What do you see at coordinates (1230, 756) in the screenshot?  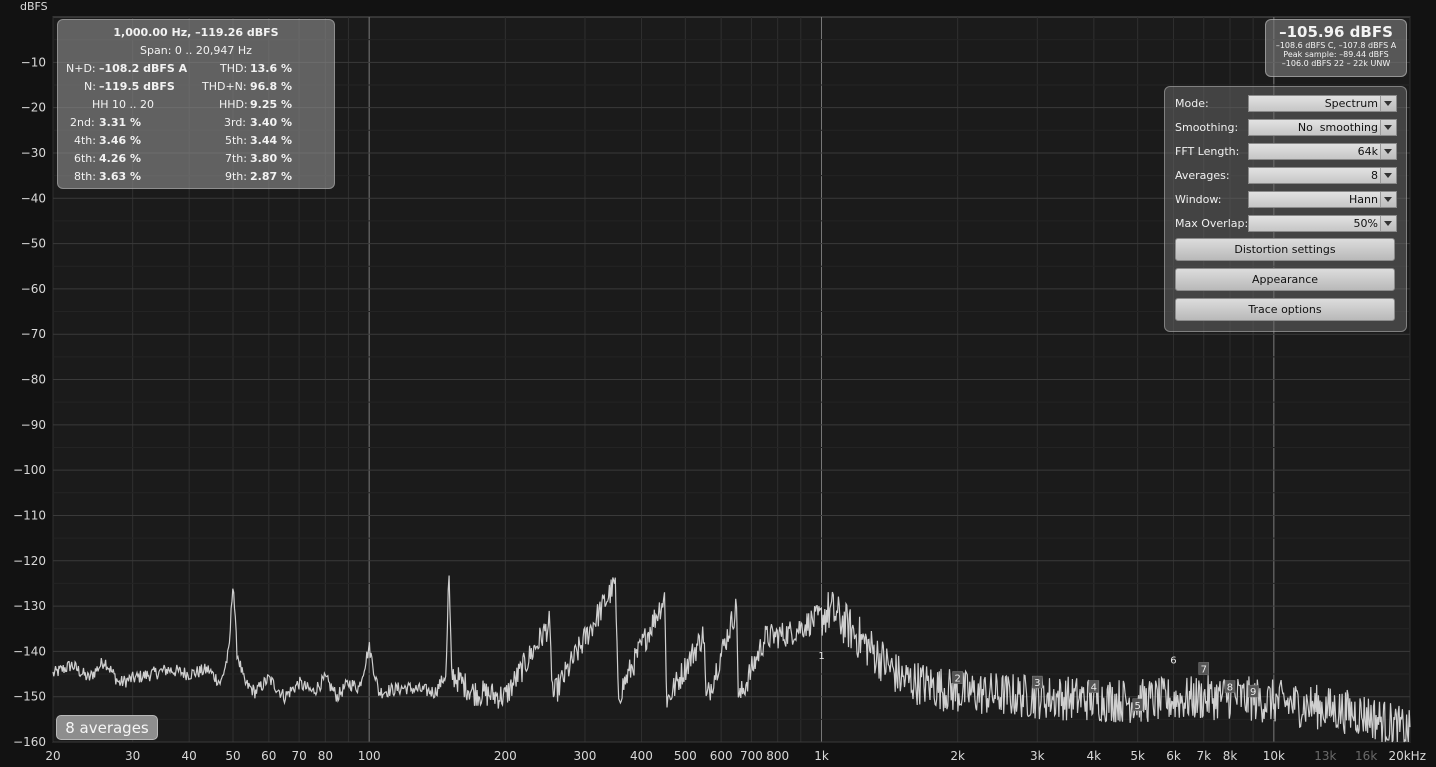 I see `x-tick-label: 8k` at bounding box center [1230, 756].